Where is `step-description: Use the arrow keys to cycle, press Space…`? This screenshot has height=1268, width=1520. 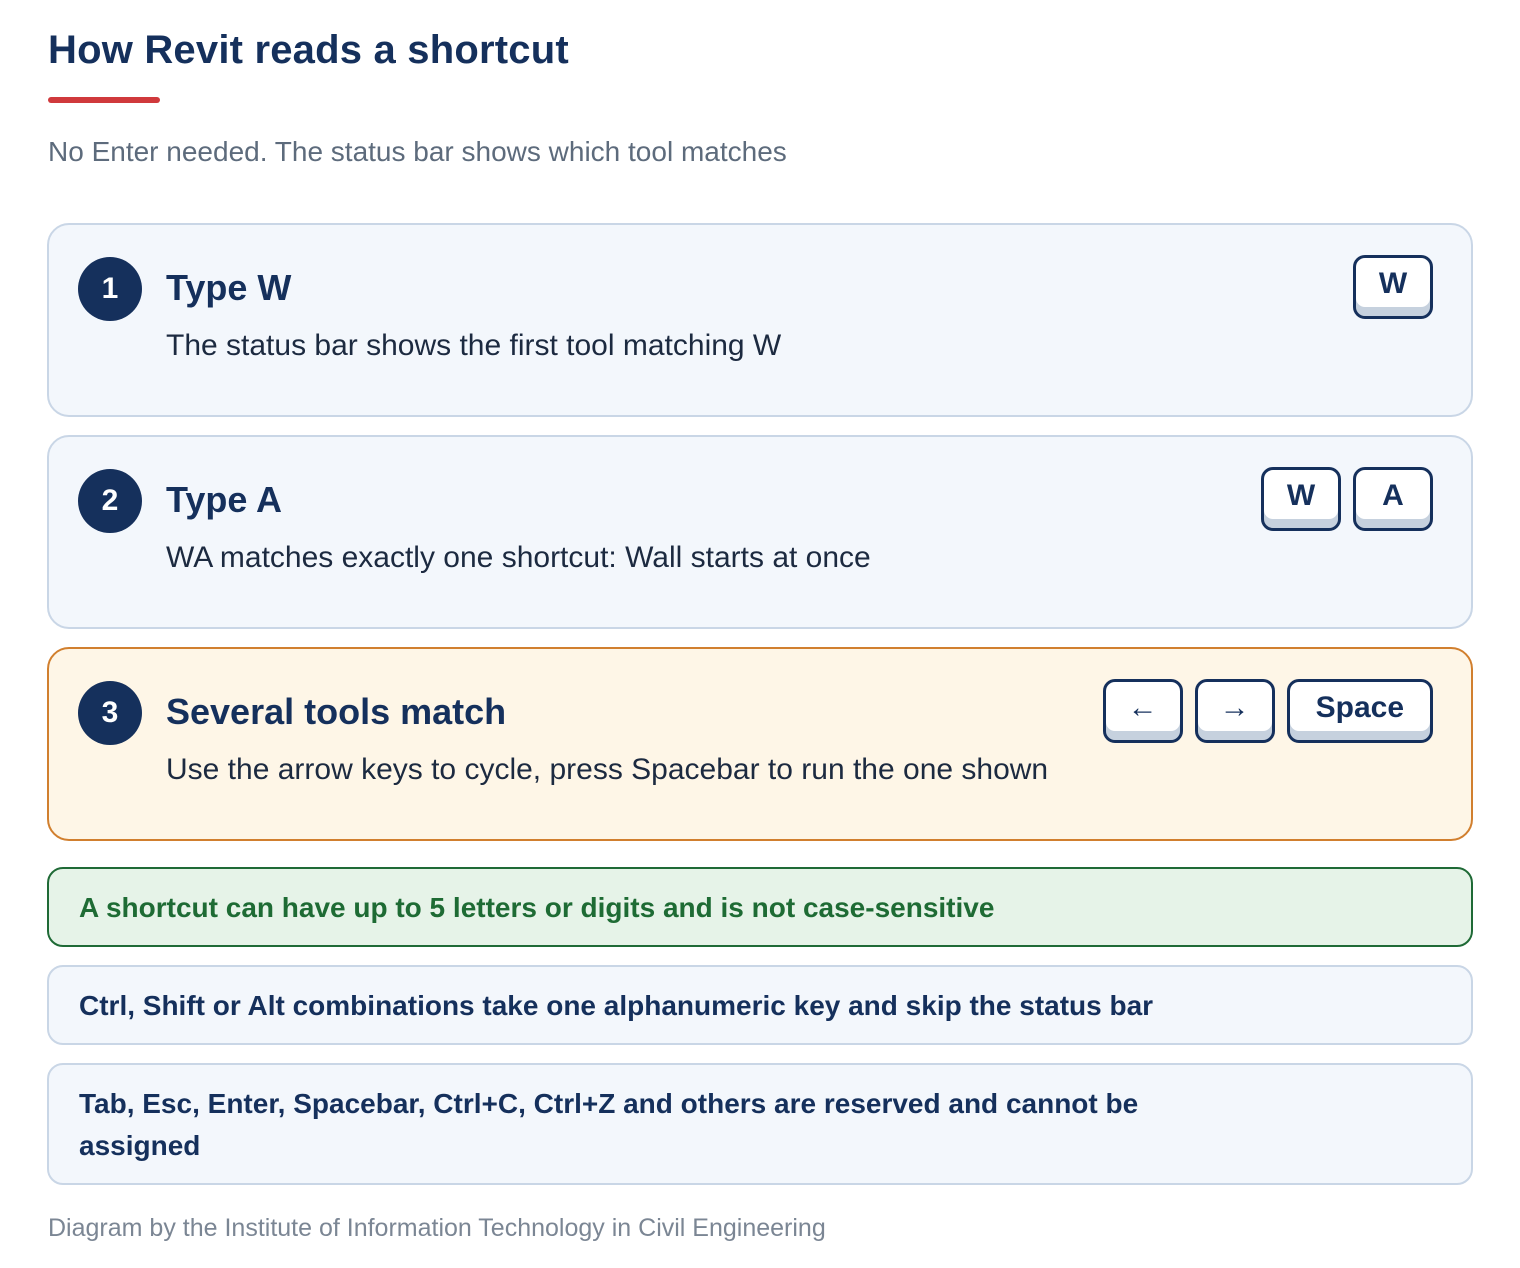 step-description: Use the arrow keys to cycle, press Space… is located at coordinates (607, 769).